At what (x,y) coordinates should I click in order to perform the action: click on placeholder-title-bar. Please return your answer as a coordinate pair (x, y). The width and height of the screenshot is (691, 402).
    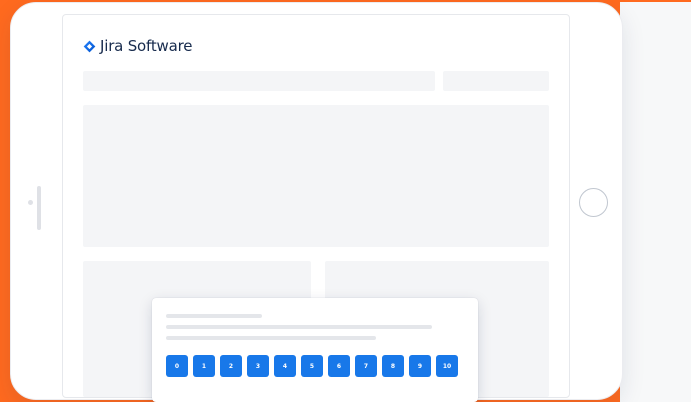
    Looking at the image, I should click on (259, 81).